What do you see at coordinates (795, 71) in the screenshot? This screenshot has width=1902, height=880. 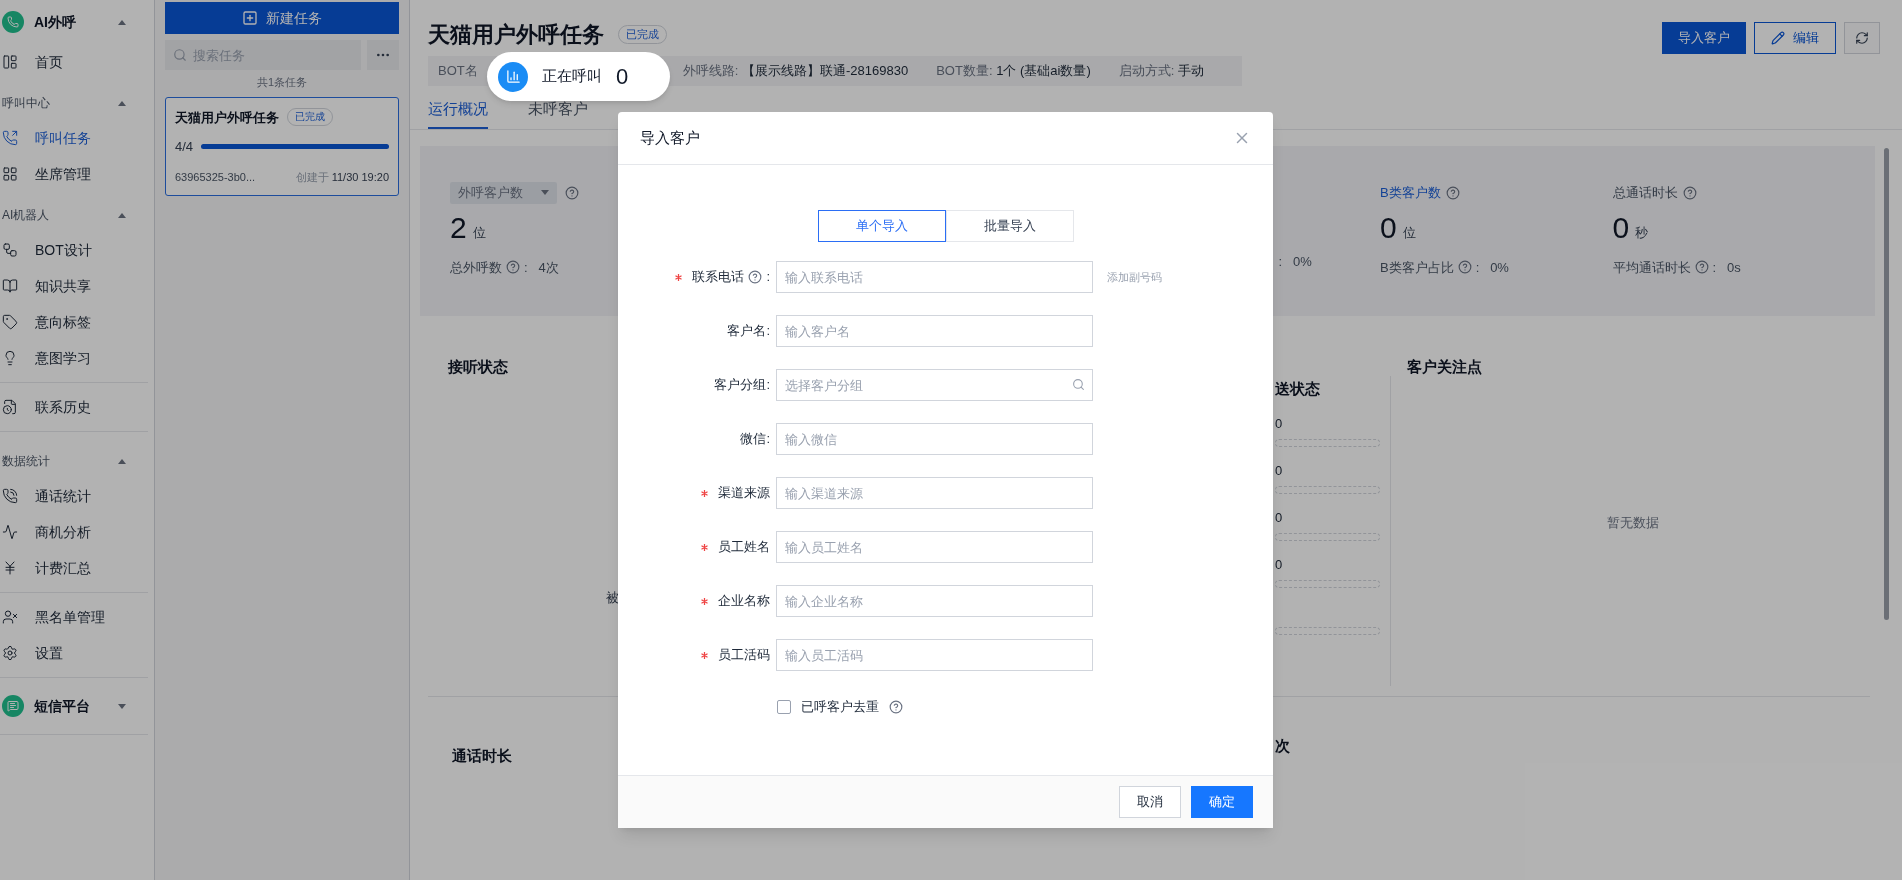 I see `info-item: 外呼线路: 【展示线路】联通-28169830` at bounding box center [795, 71].